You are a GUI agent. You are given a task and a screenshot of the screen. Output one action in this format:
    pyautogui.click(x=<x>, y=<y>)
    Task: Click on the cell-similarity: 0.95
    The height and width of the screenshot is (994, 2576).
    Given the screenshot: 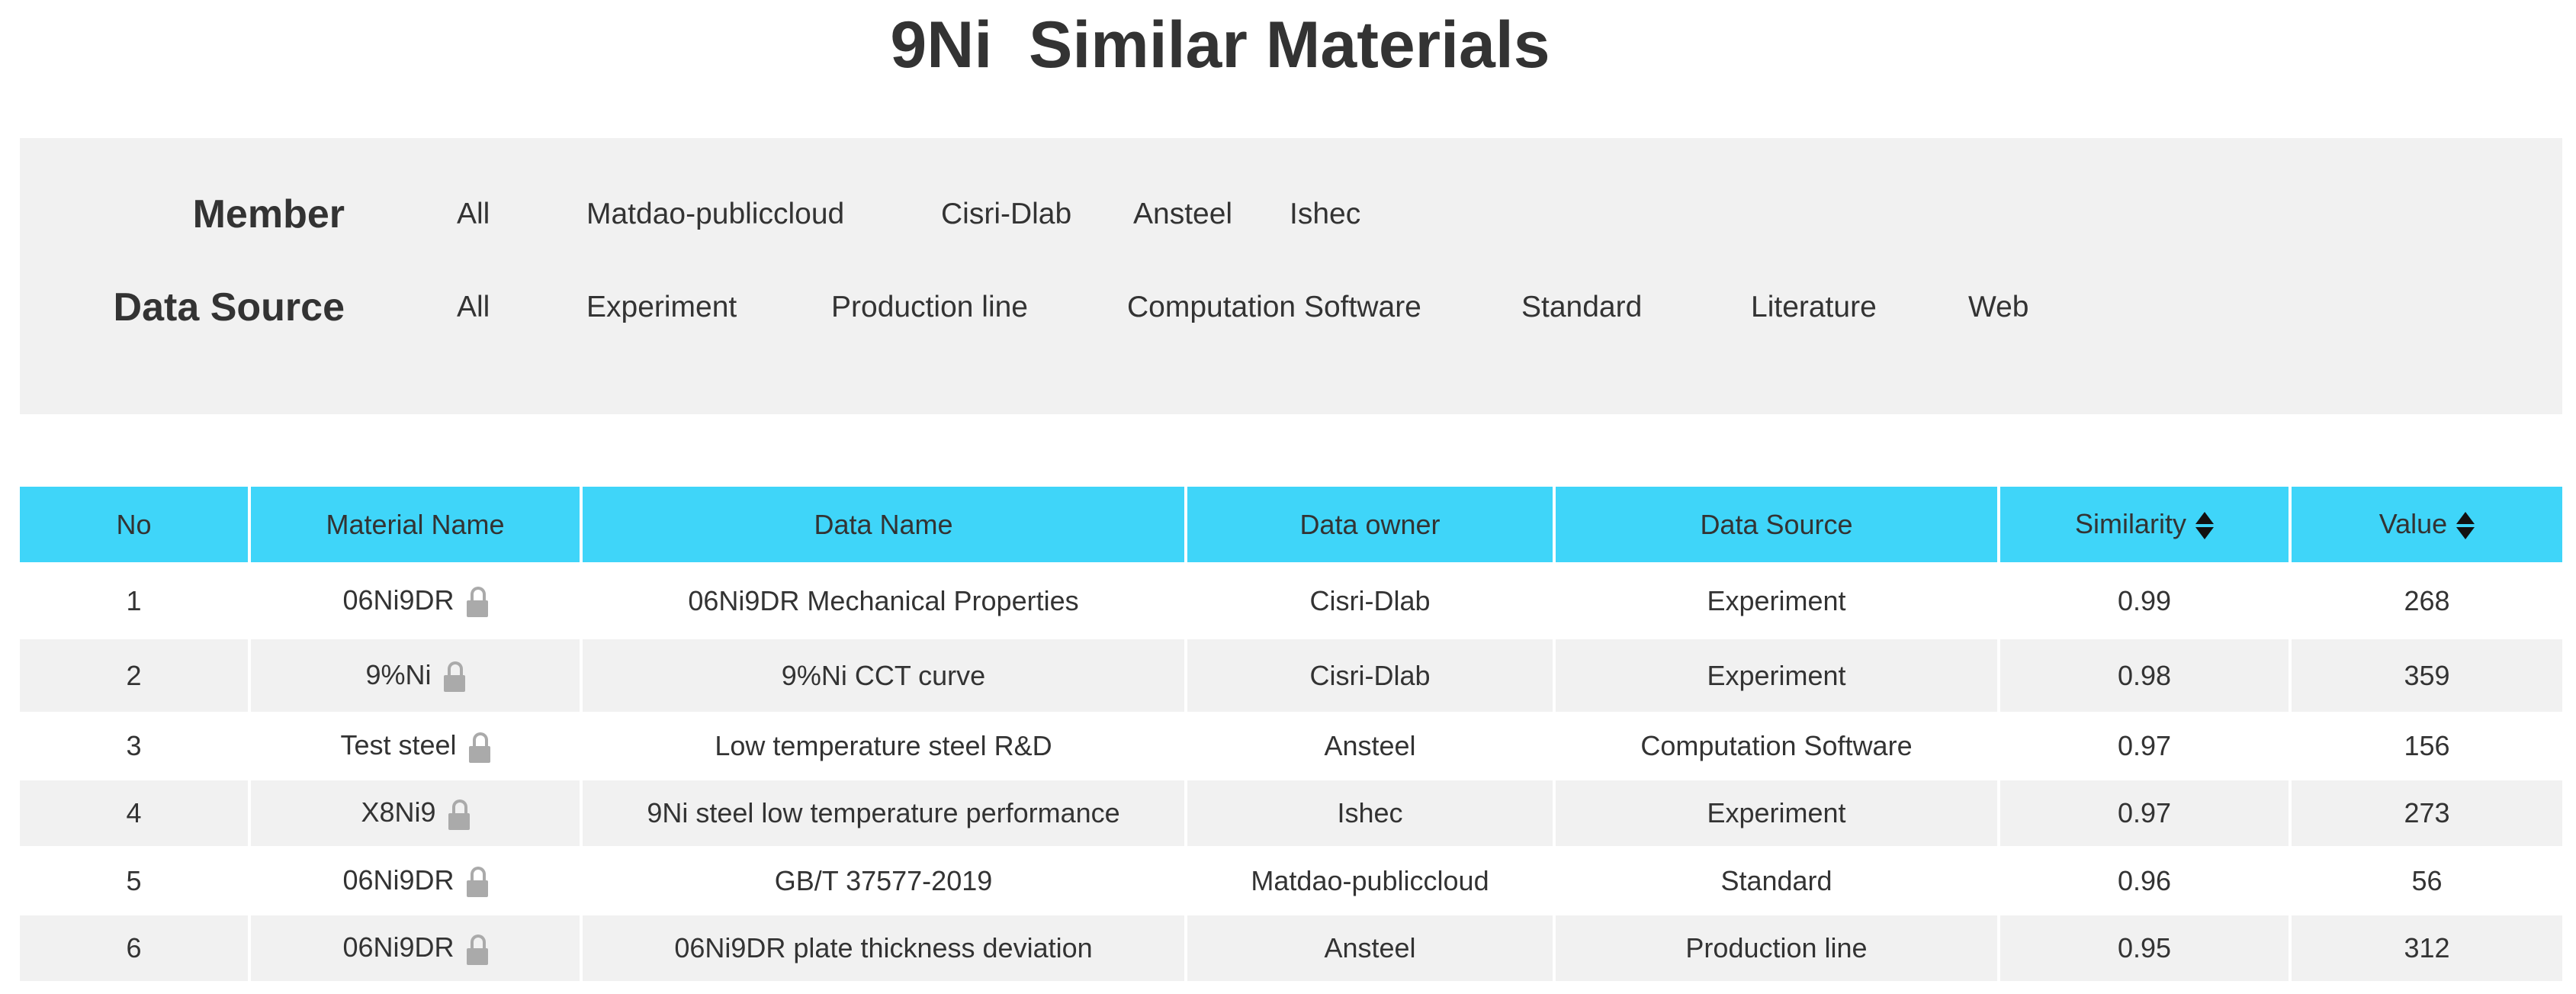 What is the action you would take?
    pyautogui.click(x=2143, y=948)
    